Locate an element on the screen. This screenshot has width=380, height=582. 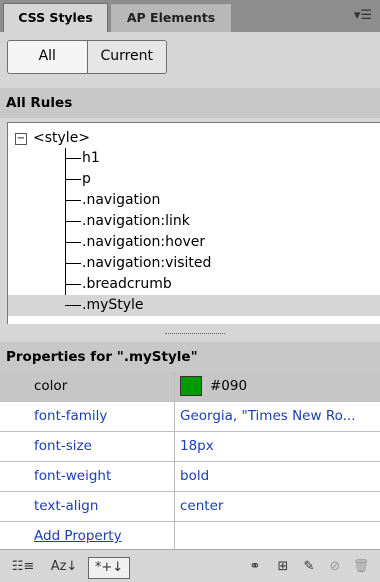
delete-icon: 🗑 is located at coordinates (361, 567).